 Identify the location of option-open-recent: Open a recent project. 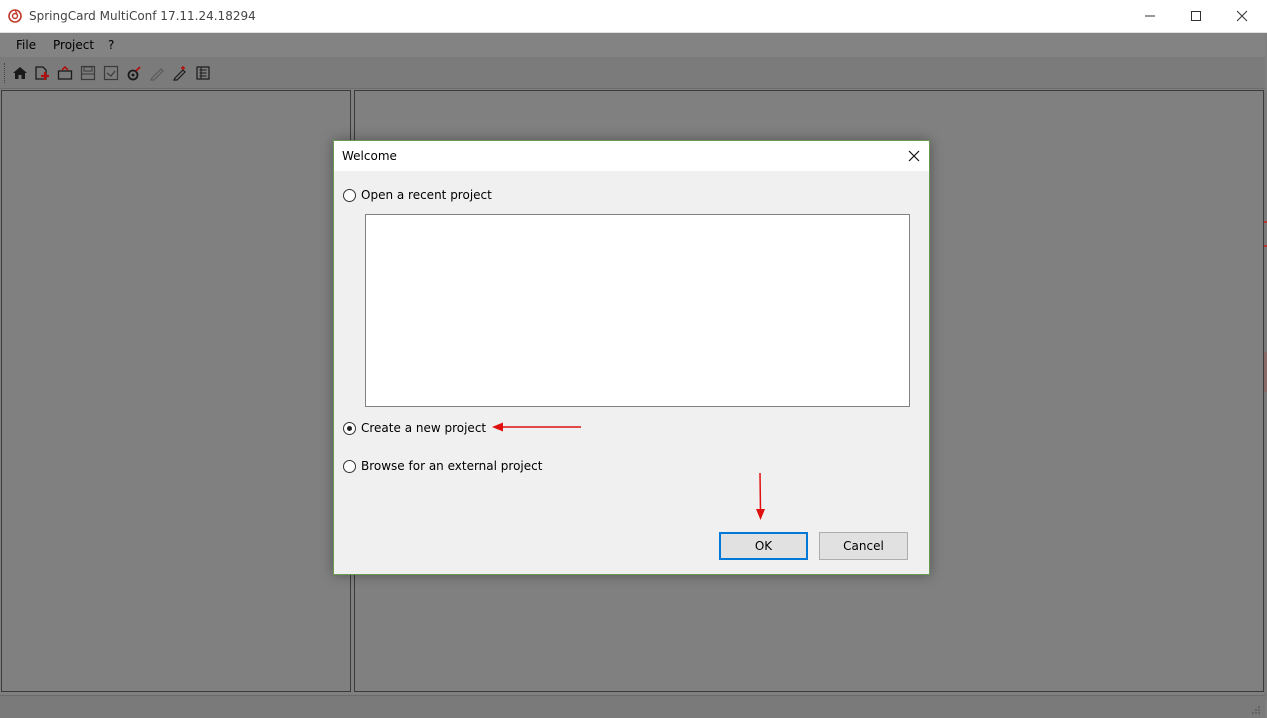
(417, 195).